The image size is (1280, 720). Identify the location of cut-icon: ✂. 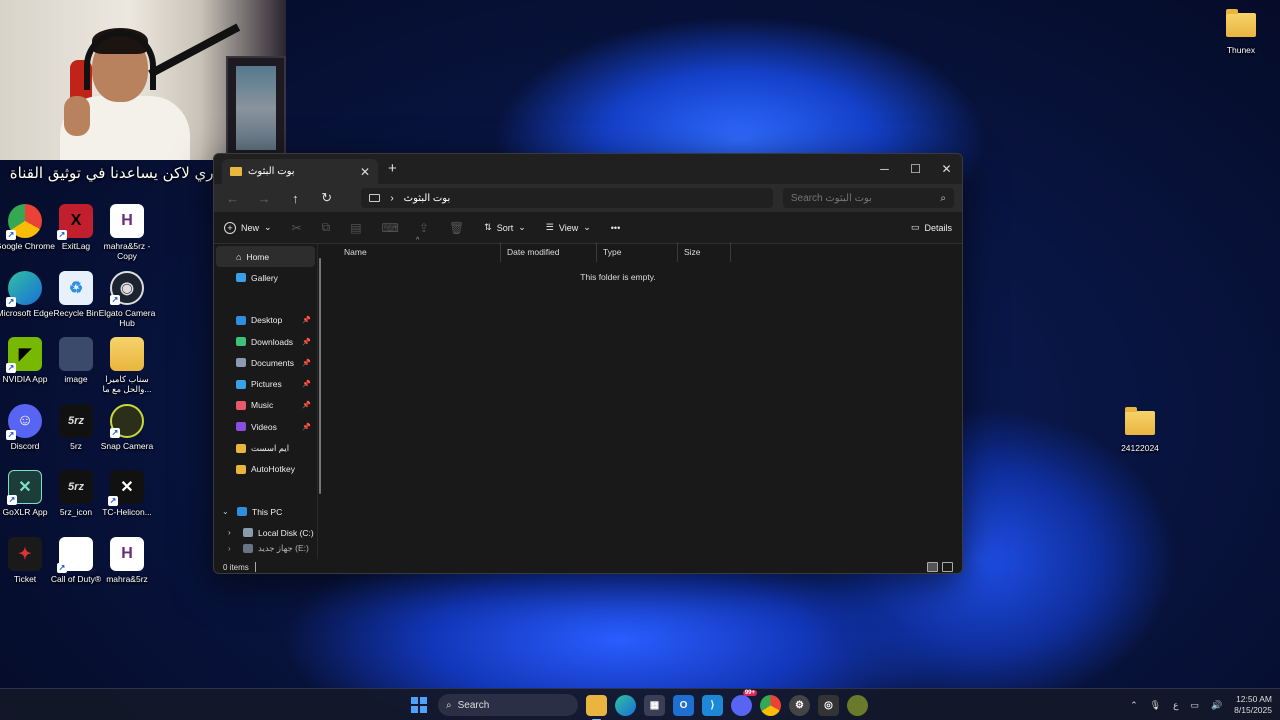
(297, 228).